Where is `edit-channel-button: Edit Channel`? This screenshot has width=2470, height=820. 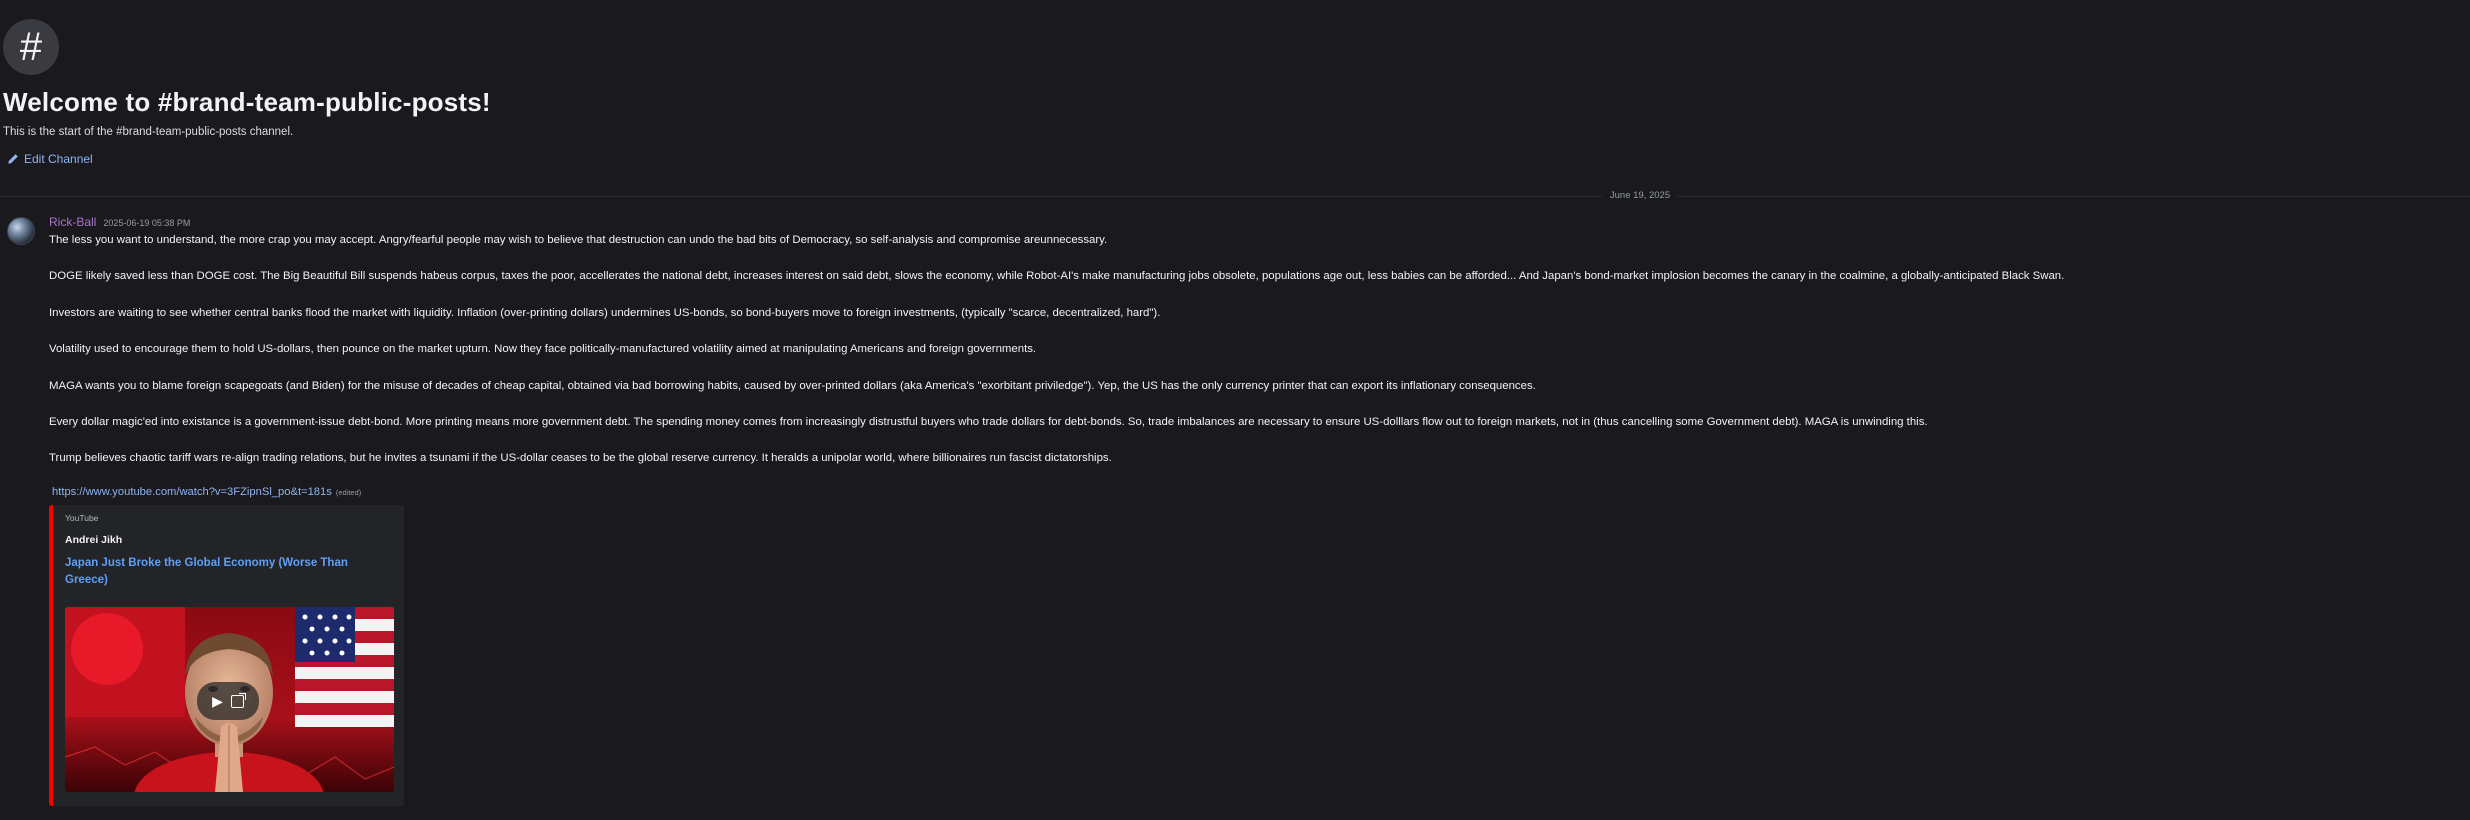 edit-channel-button: Edit Channel is located at coordinates (247, 159).